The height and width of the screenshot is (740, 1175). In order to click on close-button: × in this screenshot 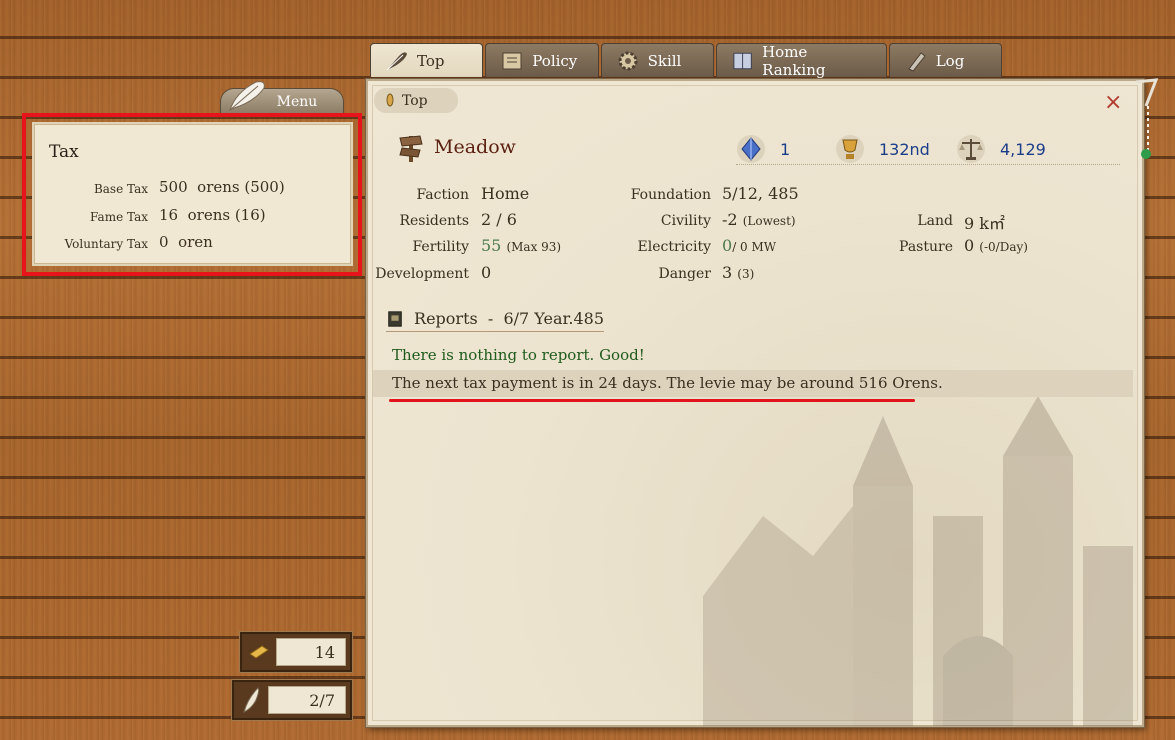, I will do `click(1113, 102)`.